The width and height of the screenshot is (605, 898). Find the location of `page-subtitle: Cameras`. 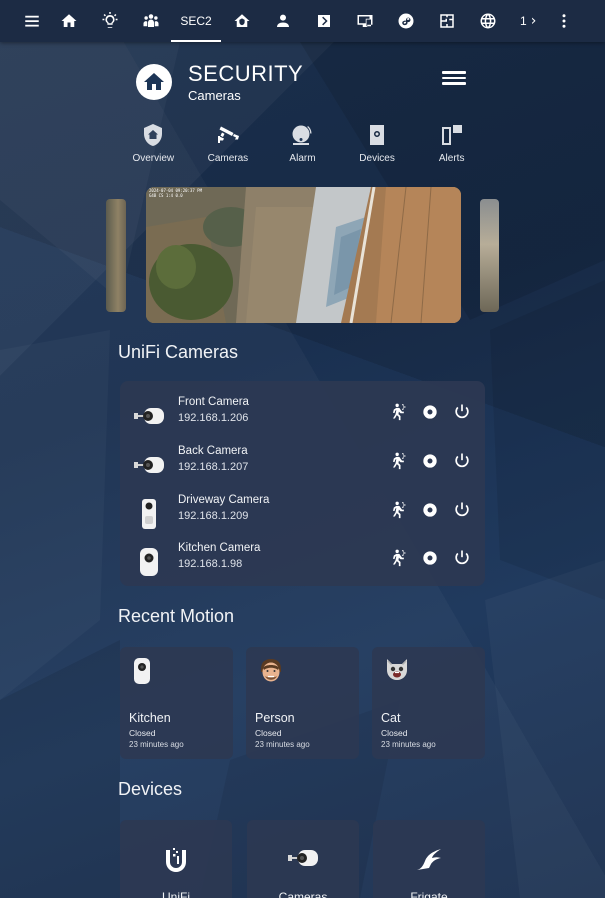

page-subtitle: Cameras is located at coordinates (214, 95).